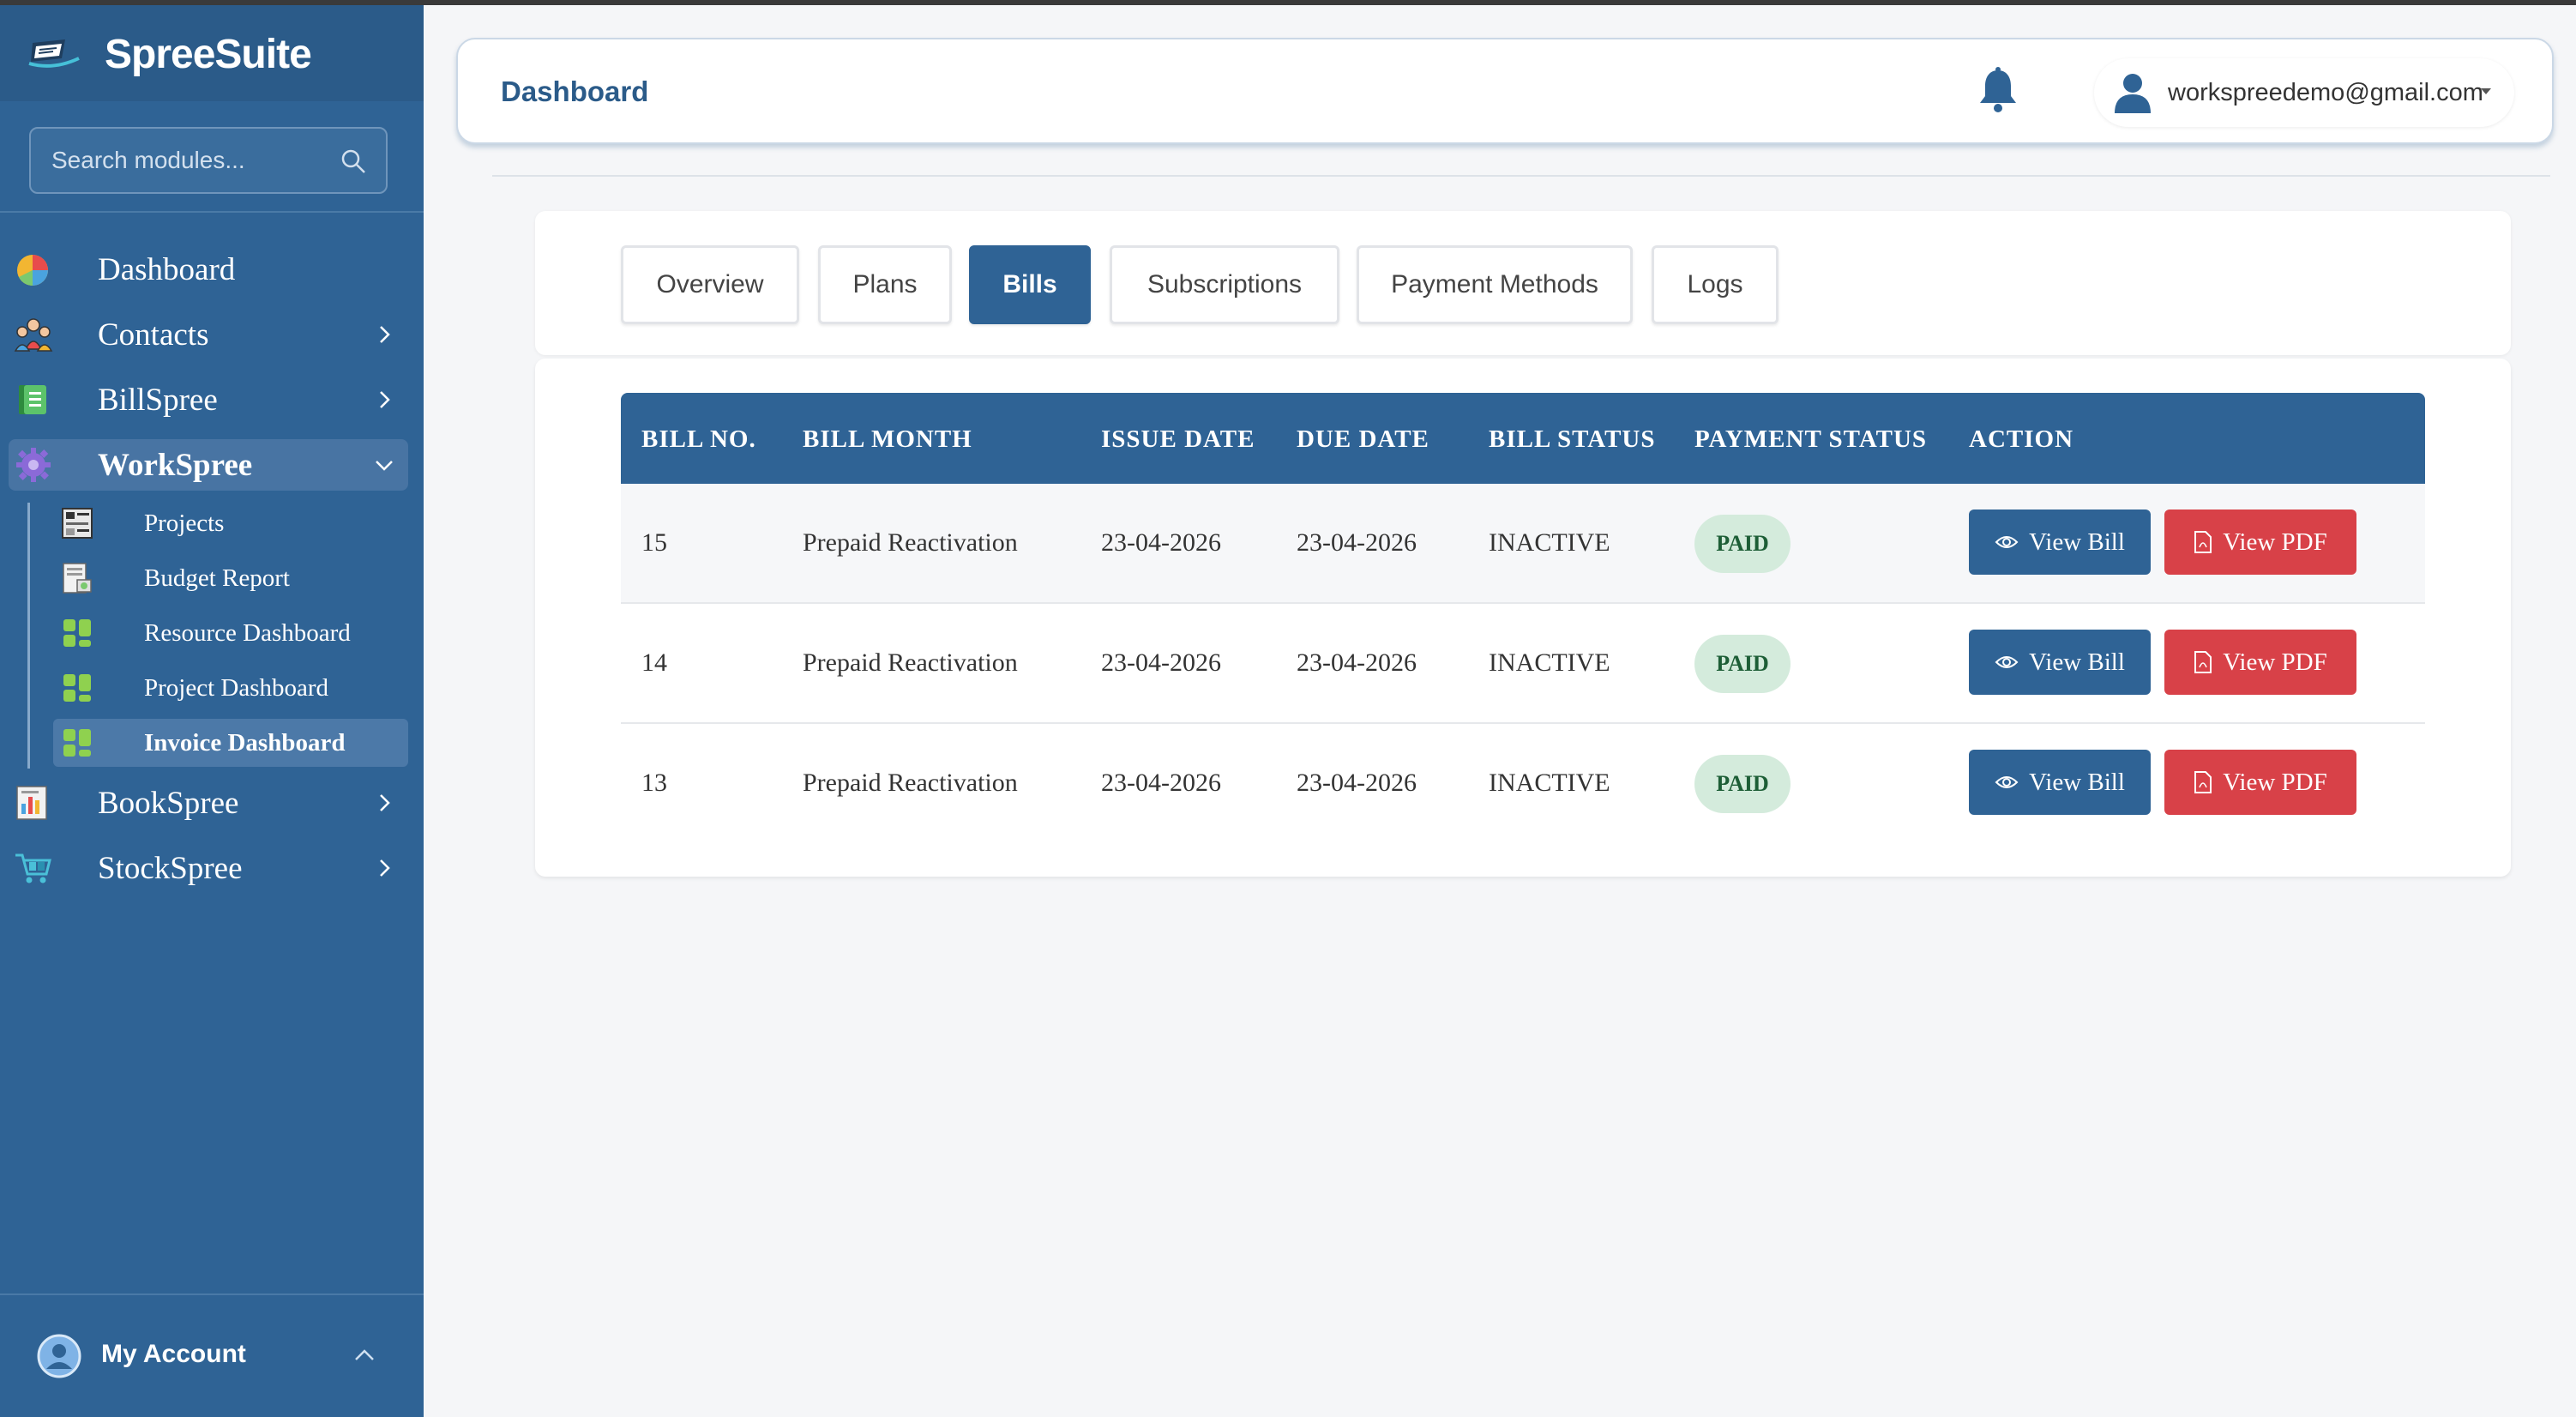  Describe the element at coordinates (32, 400) in the screenshot. I see `document-icon` at that location.